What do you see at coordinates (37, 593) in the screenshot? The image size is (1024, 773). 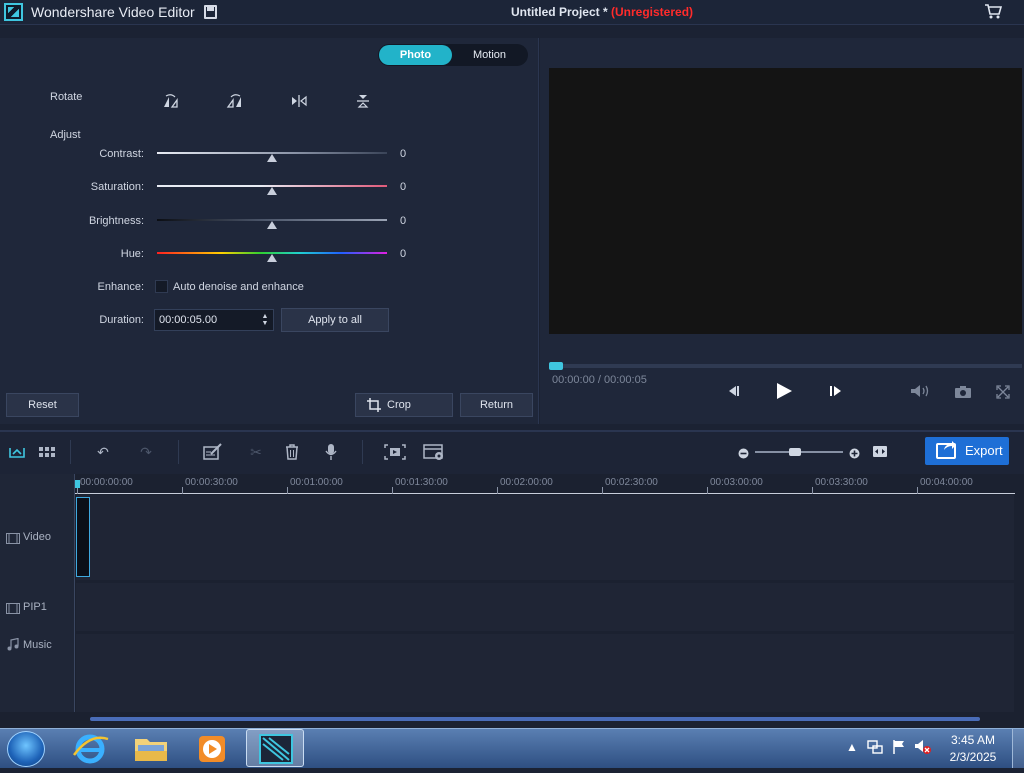 I see `track-headers` at bounding box center [37, 593].